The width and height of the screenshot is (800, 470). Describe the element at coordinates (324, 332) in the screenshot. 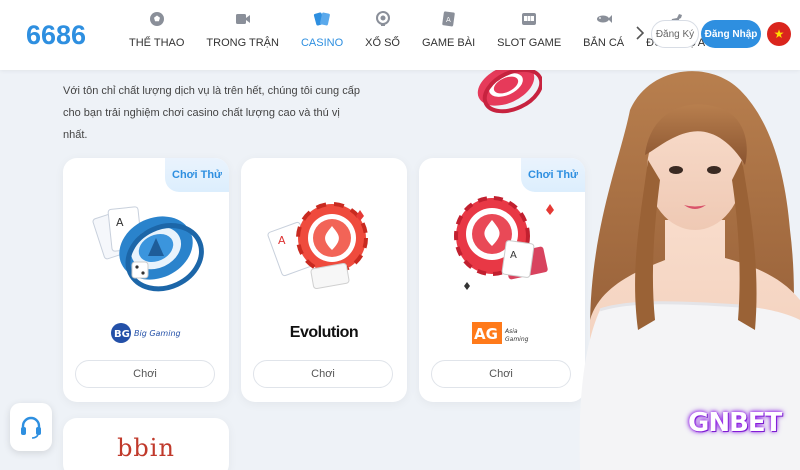

I see `brand-logo-evolution: Evolution` at that location.